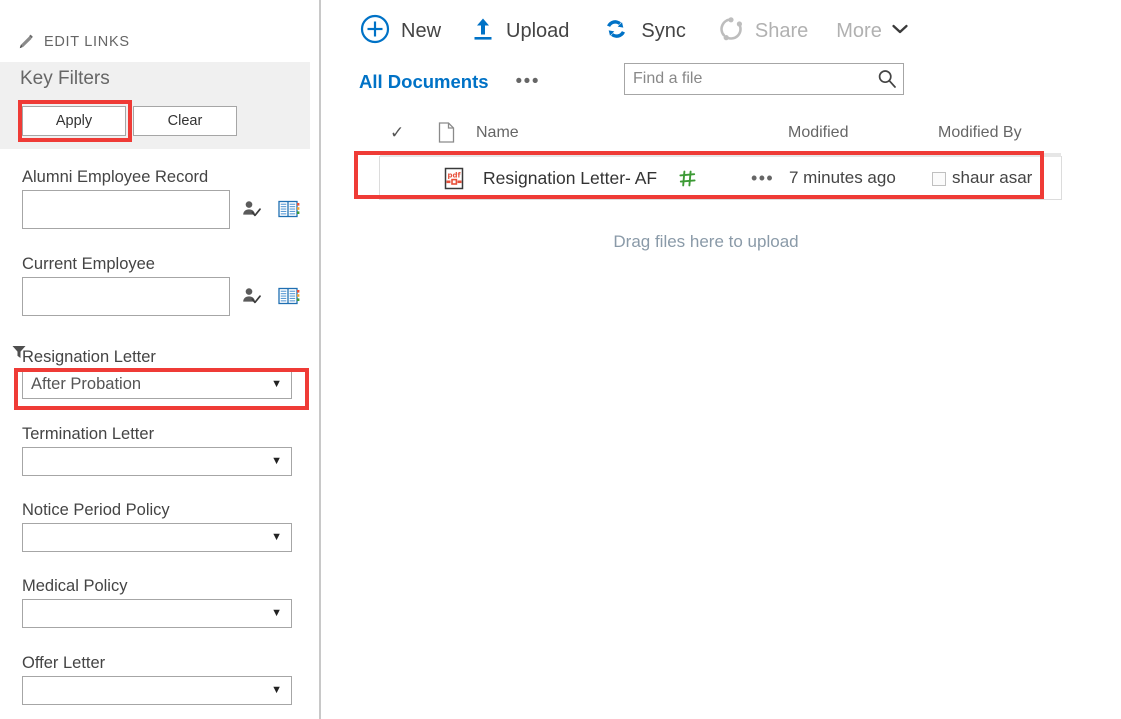  I want to click on column-header-modified: Modified, so click(818, 133).